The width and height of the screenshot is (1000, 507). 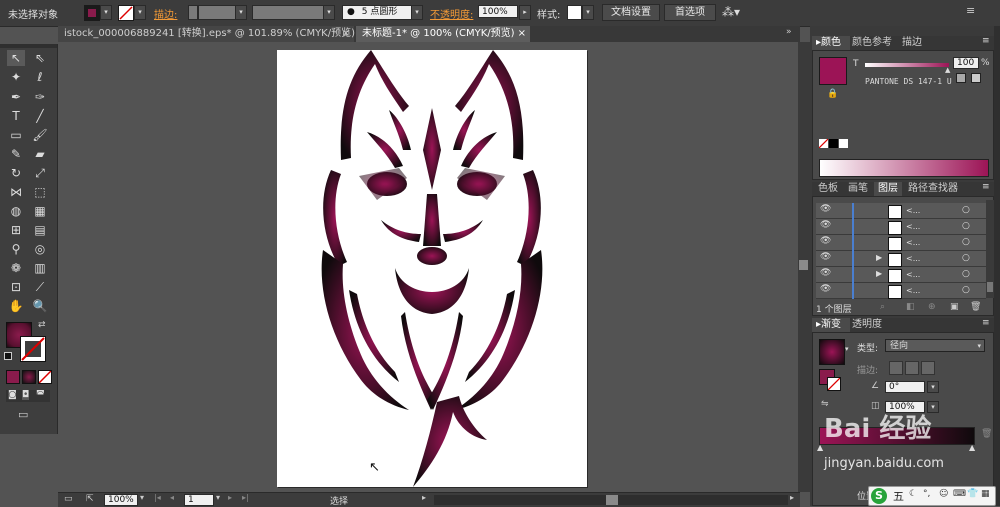 I want to click on slice-tool-icon: ⟋, so click(x=40, y=287).